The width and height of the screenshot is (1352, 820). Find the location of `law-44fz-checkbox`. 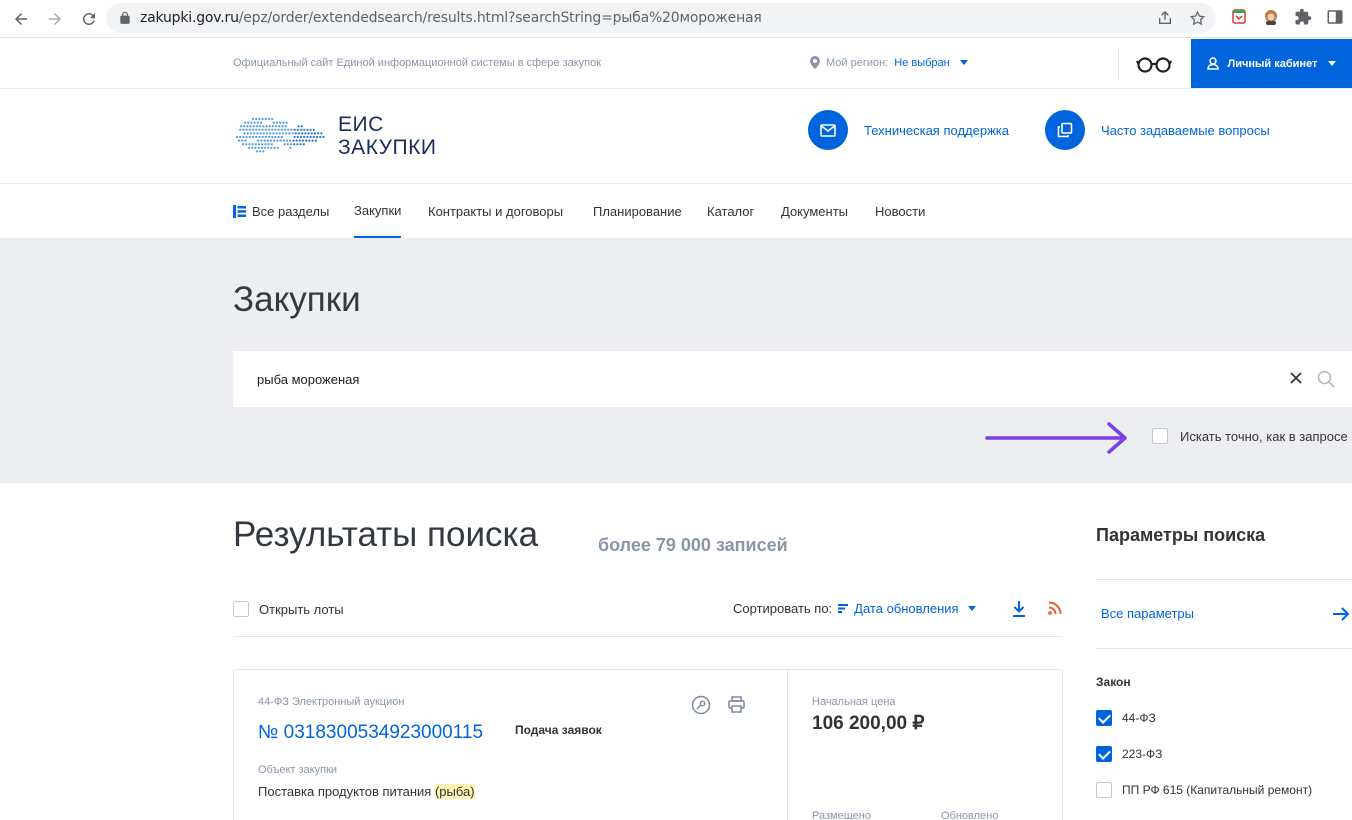

law-44fz-checkbox is located at coordinates (1104, 718).